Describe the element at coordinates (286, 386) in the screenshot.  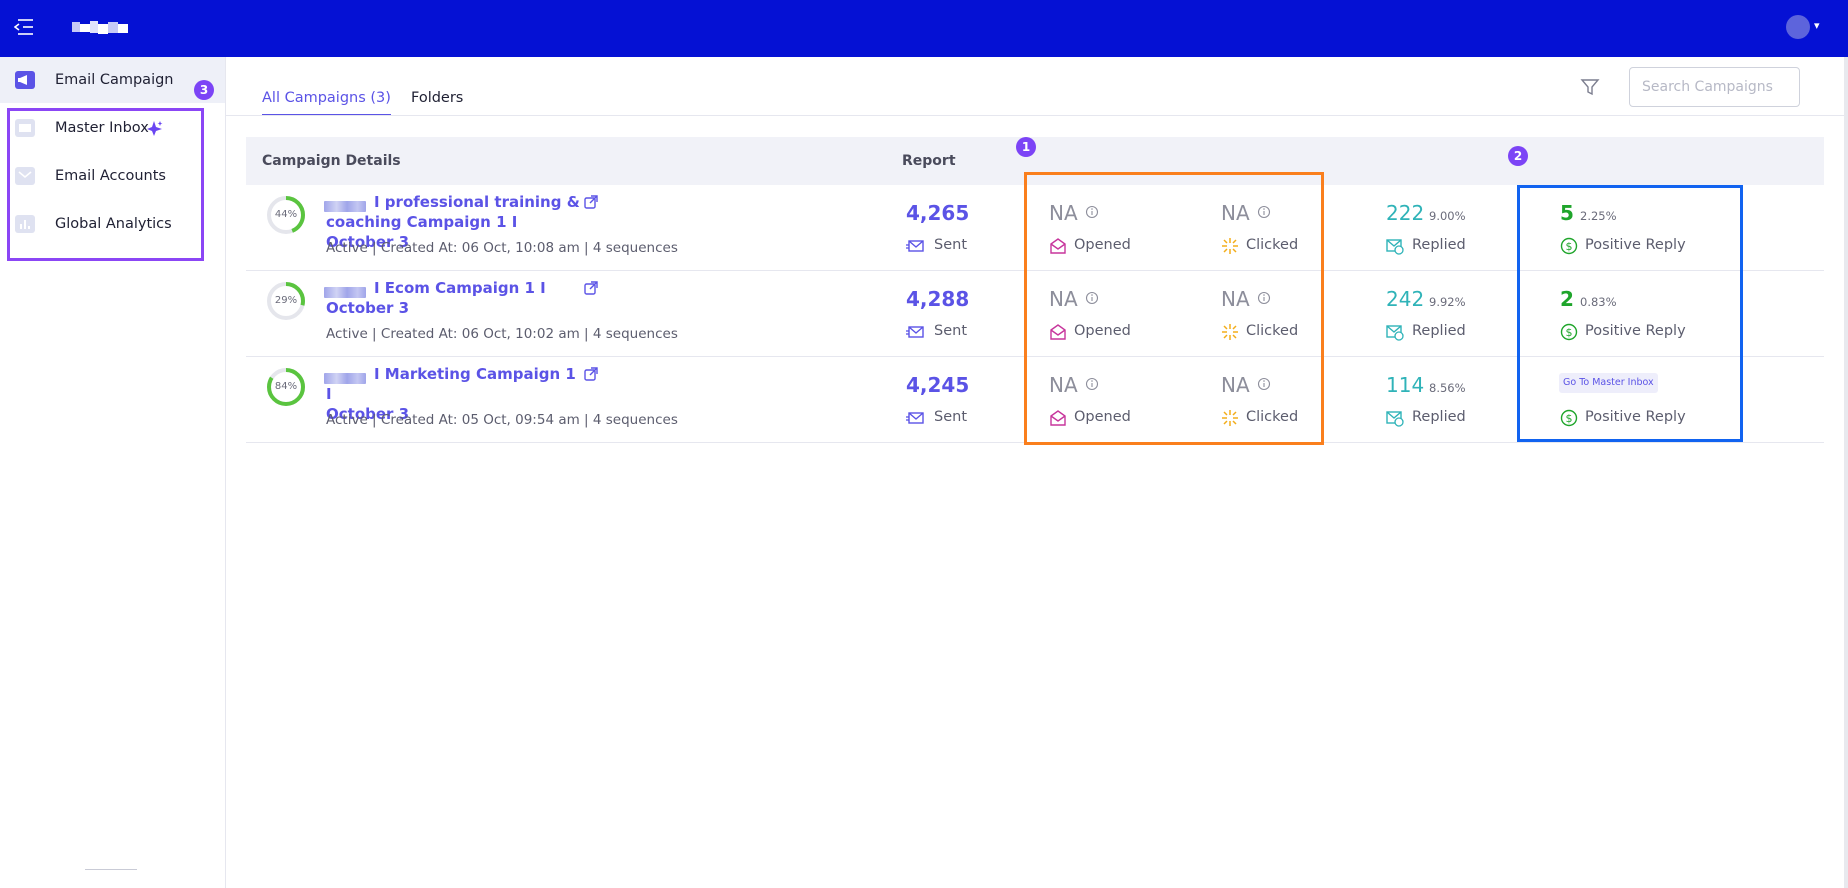
I see `progress-label: 84%` at that location.